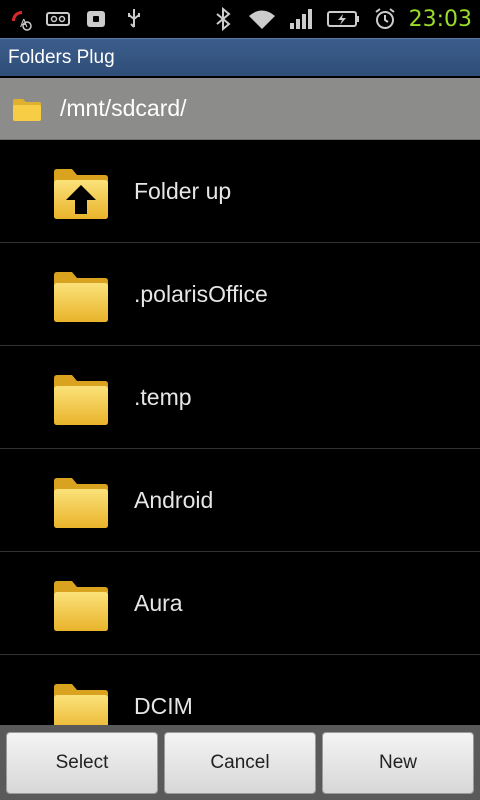 This screenshot has height=800, width=480. What do you see at coordinates (240, 57) in the screenshot?
I see `title-bar: Folders Plug` at bounding box center [240, 57].